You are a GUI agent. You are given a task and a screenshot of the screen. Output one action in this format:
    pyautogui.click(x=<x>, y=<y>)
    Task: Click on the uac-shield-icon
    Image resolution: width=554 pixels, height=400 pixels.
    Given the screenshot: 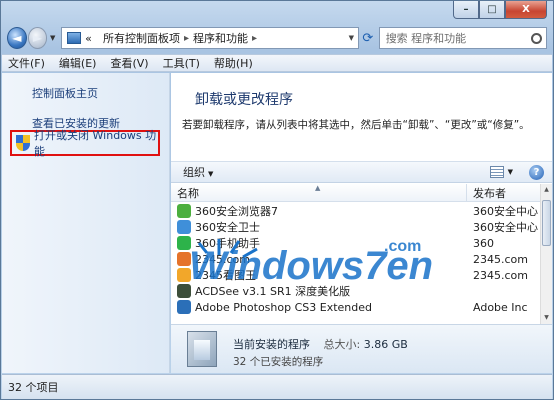 What is the action you would take?
    pyautogui.click(x=23, y=143)
    